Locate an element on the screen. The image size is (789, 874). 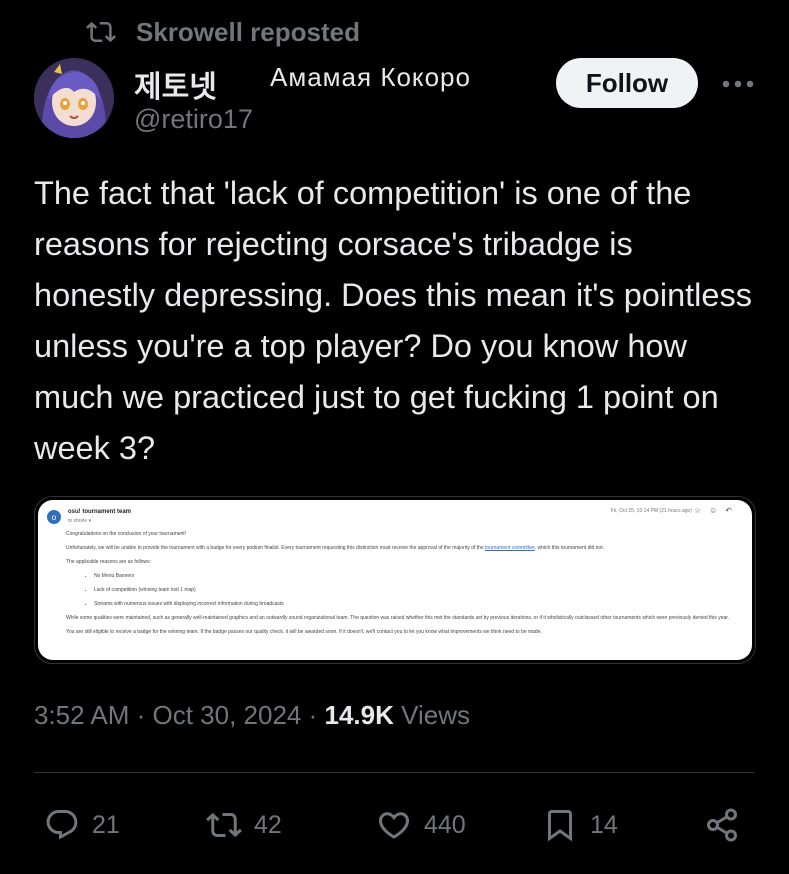
anime-avatar is located at coordinates (74, 98).